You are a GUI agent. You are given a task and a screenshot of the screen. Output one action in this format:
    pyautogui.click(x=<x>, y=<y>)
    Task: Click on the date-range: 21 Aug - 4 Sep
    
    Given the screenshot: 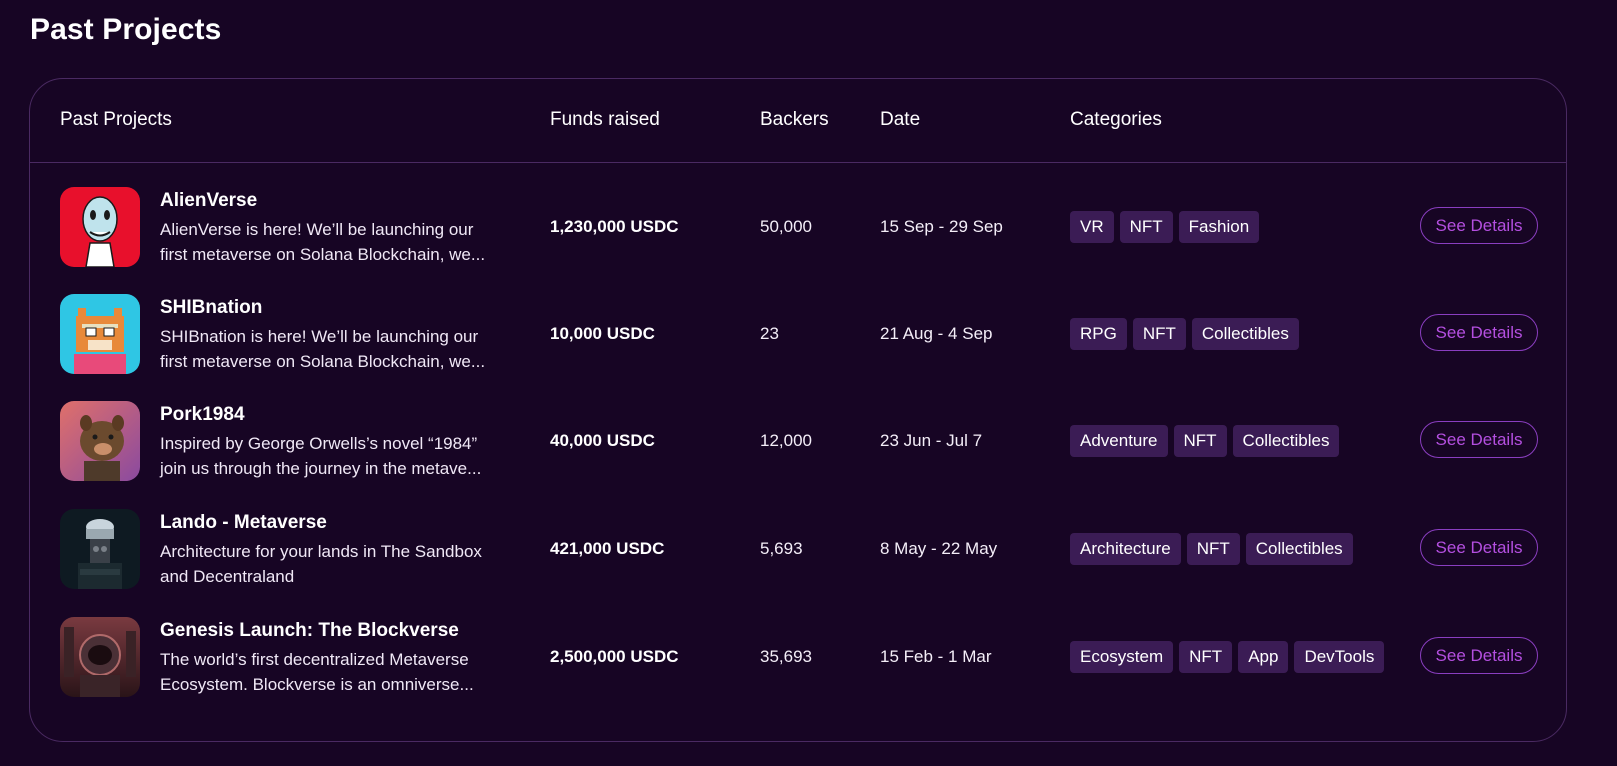 What is the action you would take?
    pyautogui.click(x=936, y=333)
    